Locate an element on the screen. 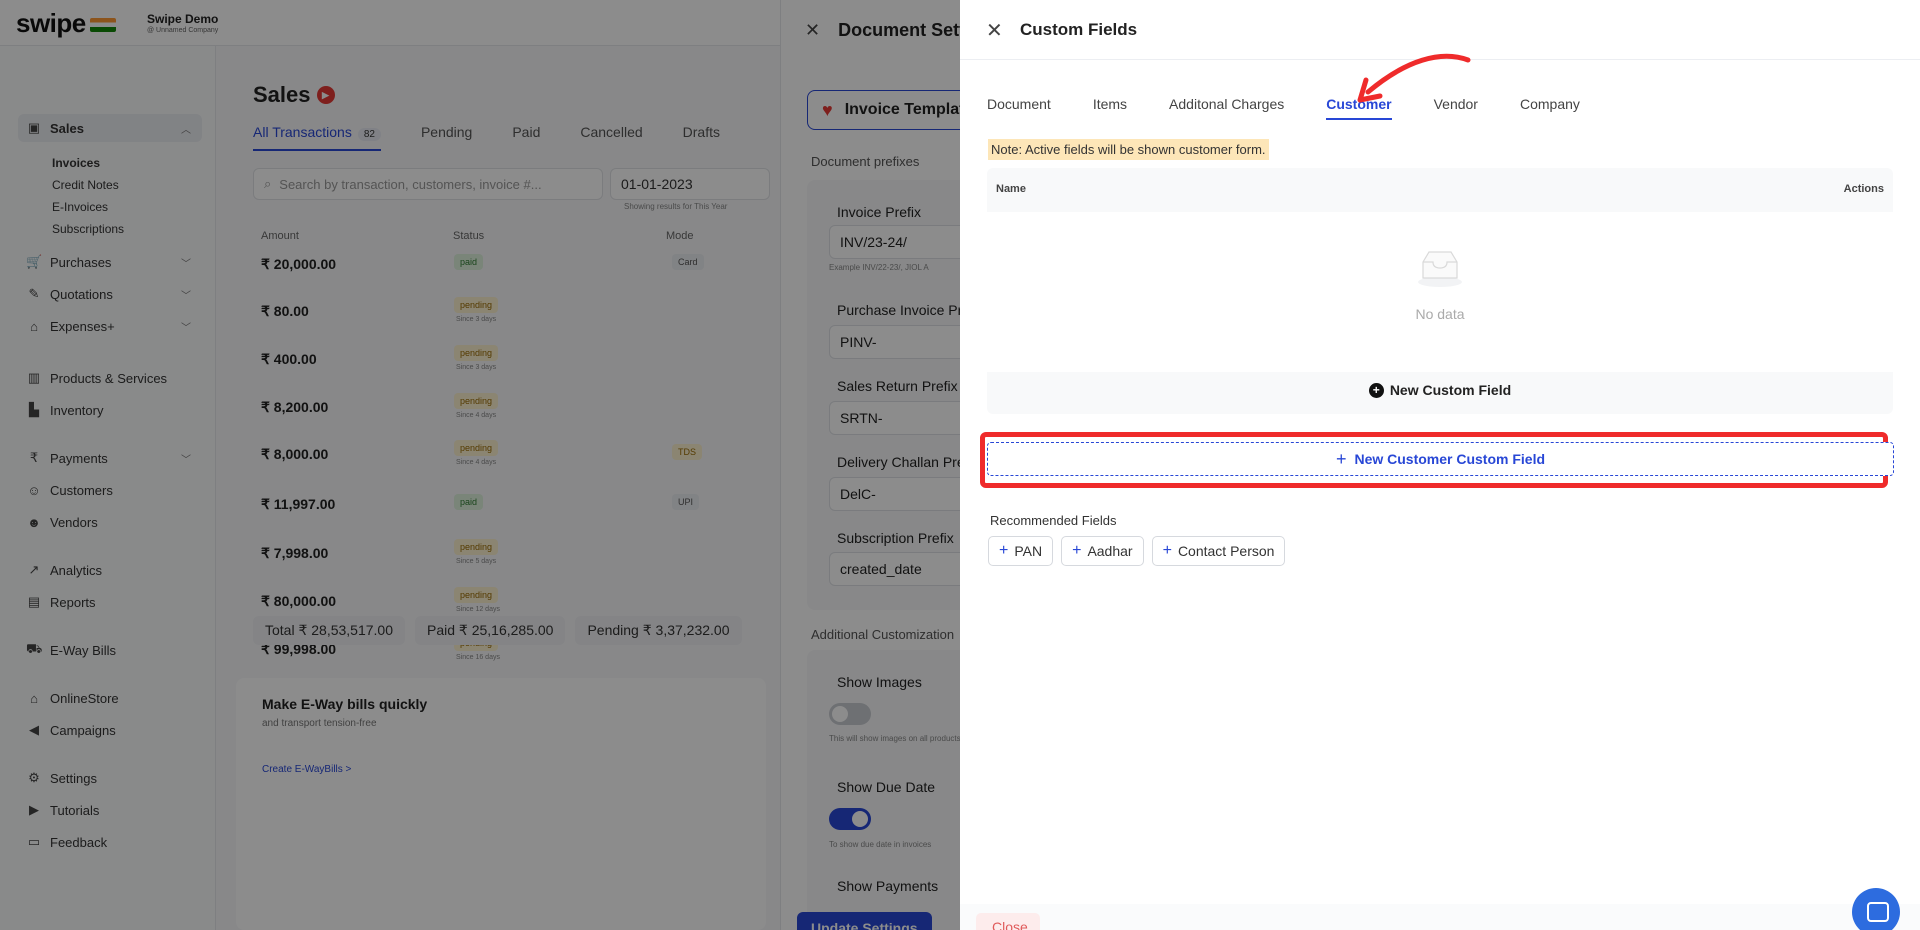  empty-state: No data is located at coordinates (1440, 292).